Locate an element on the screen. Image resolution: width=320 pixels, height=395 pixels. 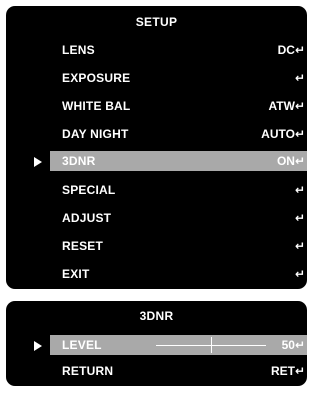
submenu-item-value: RET ↵ is located at coordinates (288, 371).